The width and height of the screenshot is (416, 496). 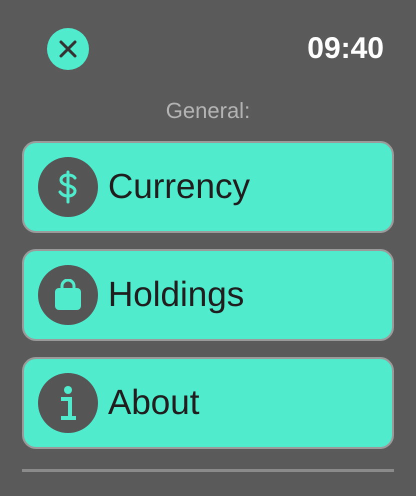 I want to click on section-title: General:, so click(x=208, y=111).